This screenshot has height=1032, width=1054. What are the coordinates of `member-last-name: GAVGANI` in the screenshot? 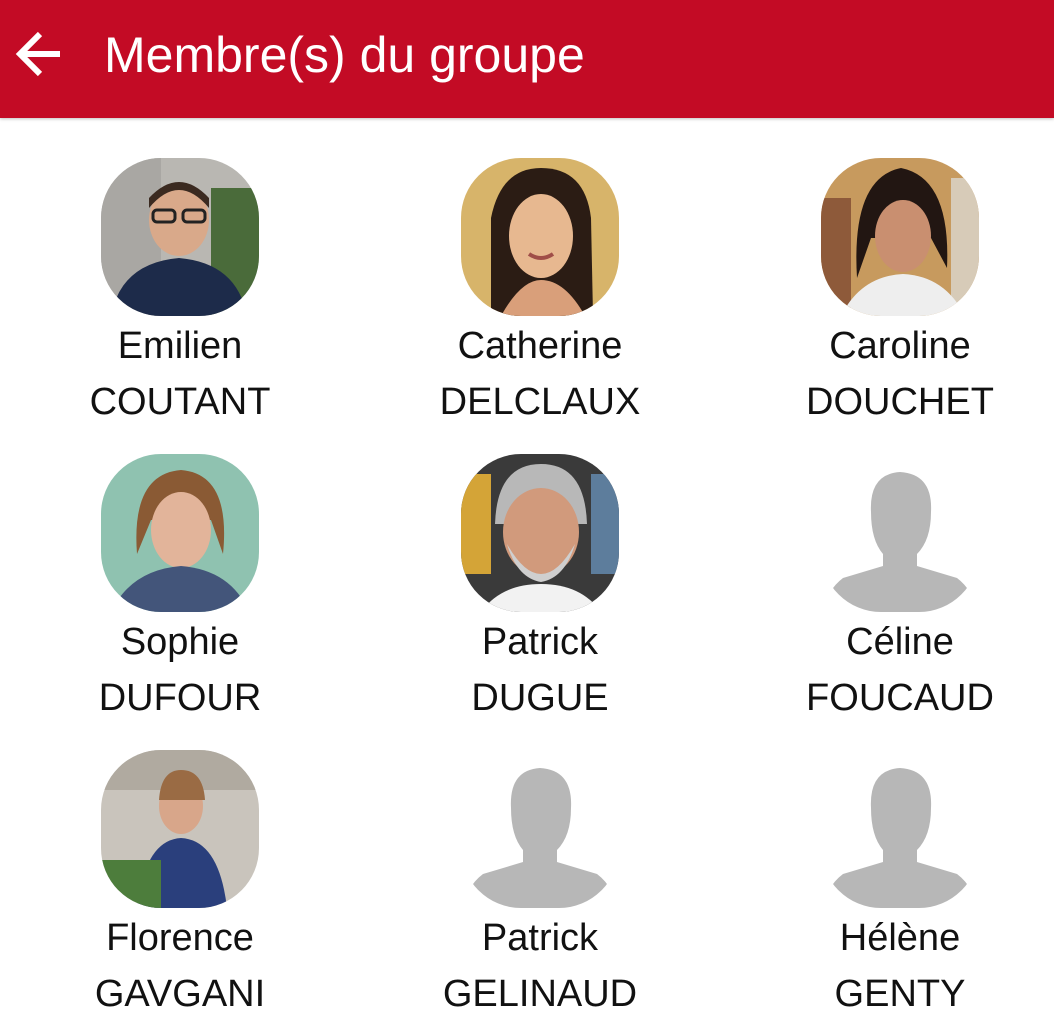 It's located at (180, 994).